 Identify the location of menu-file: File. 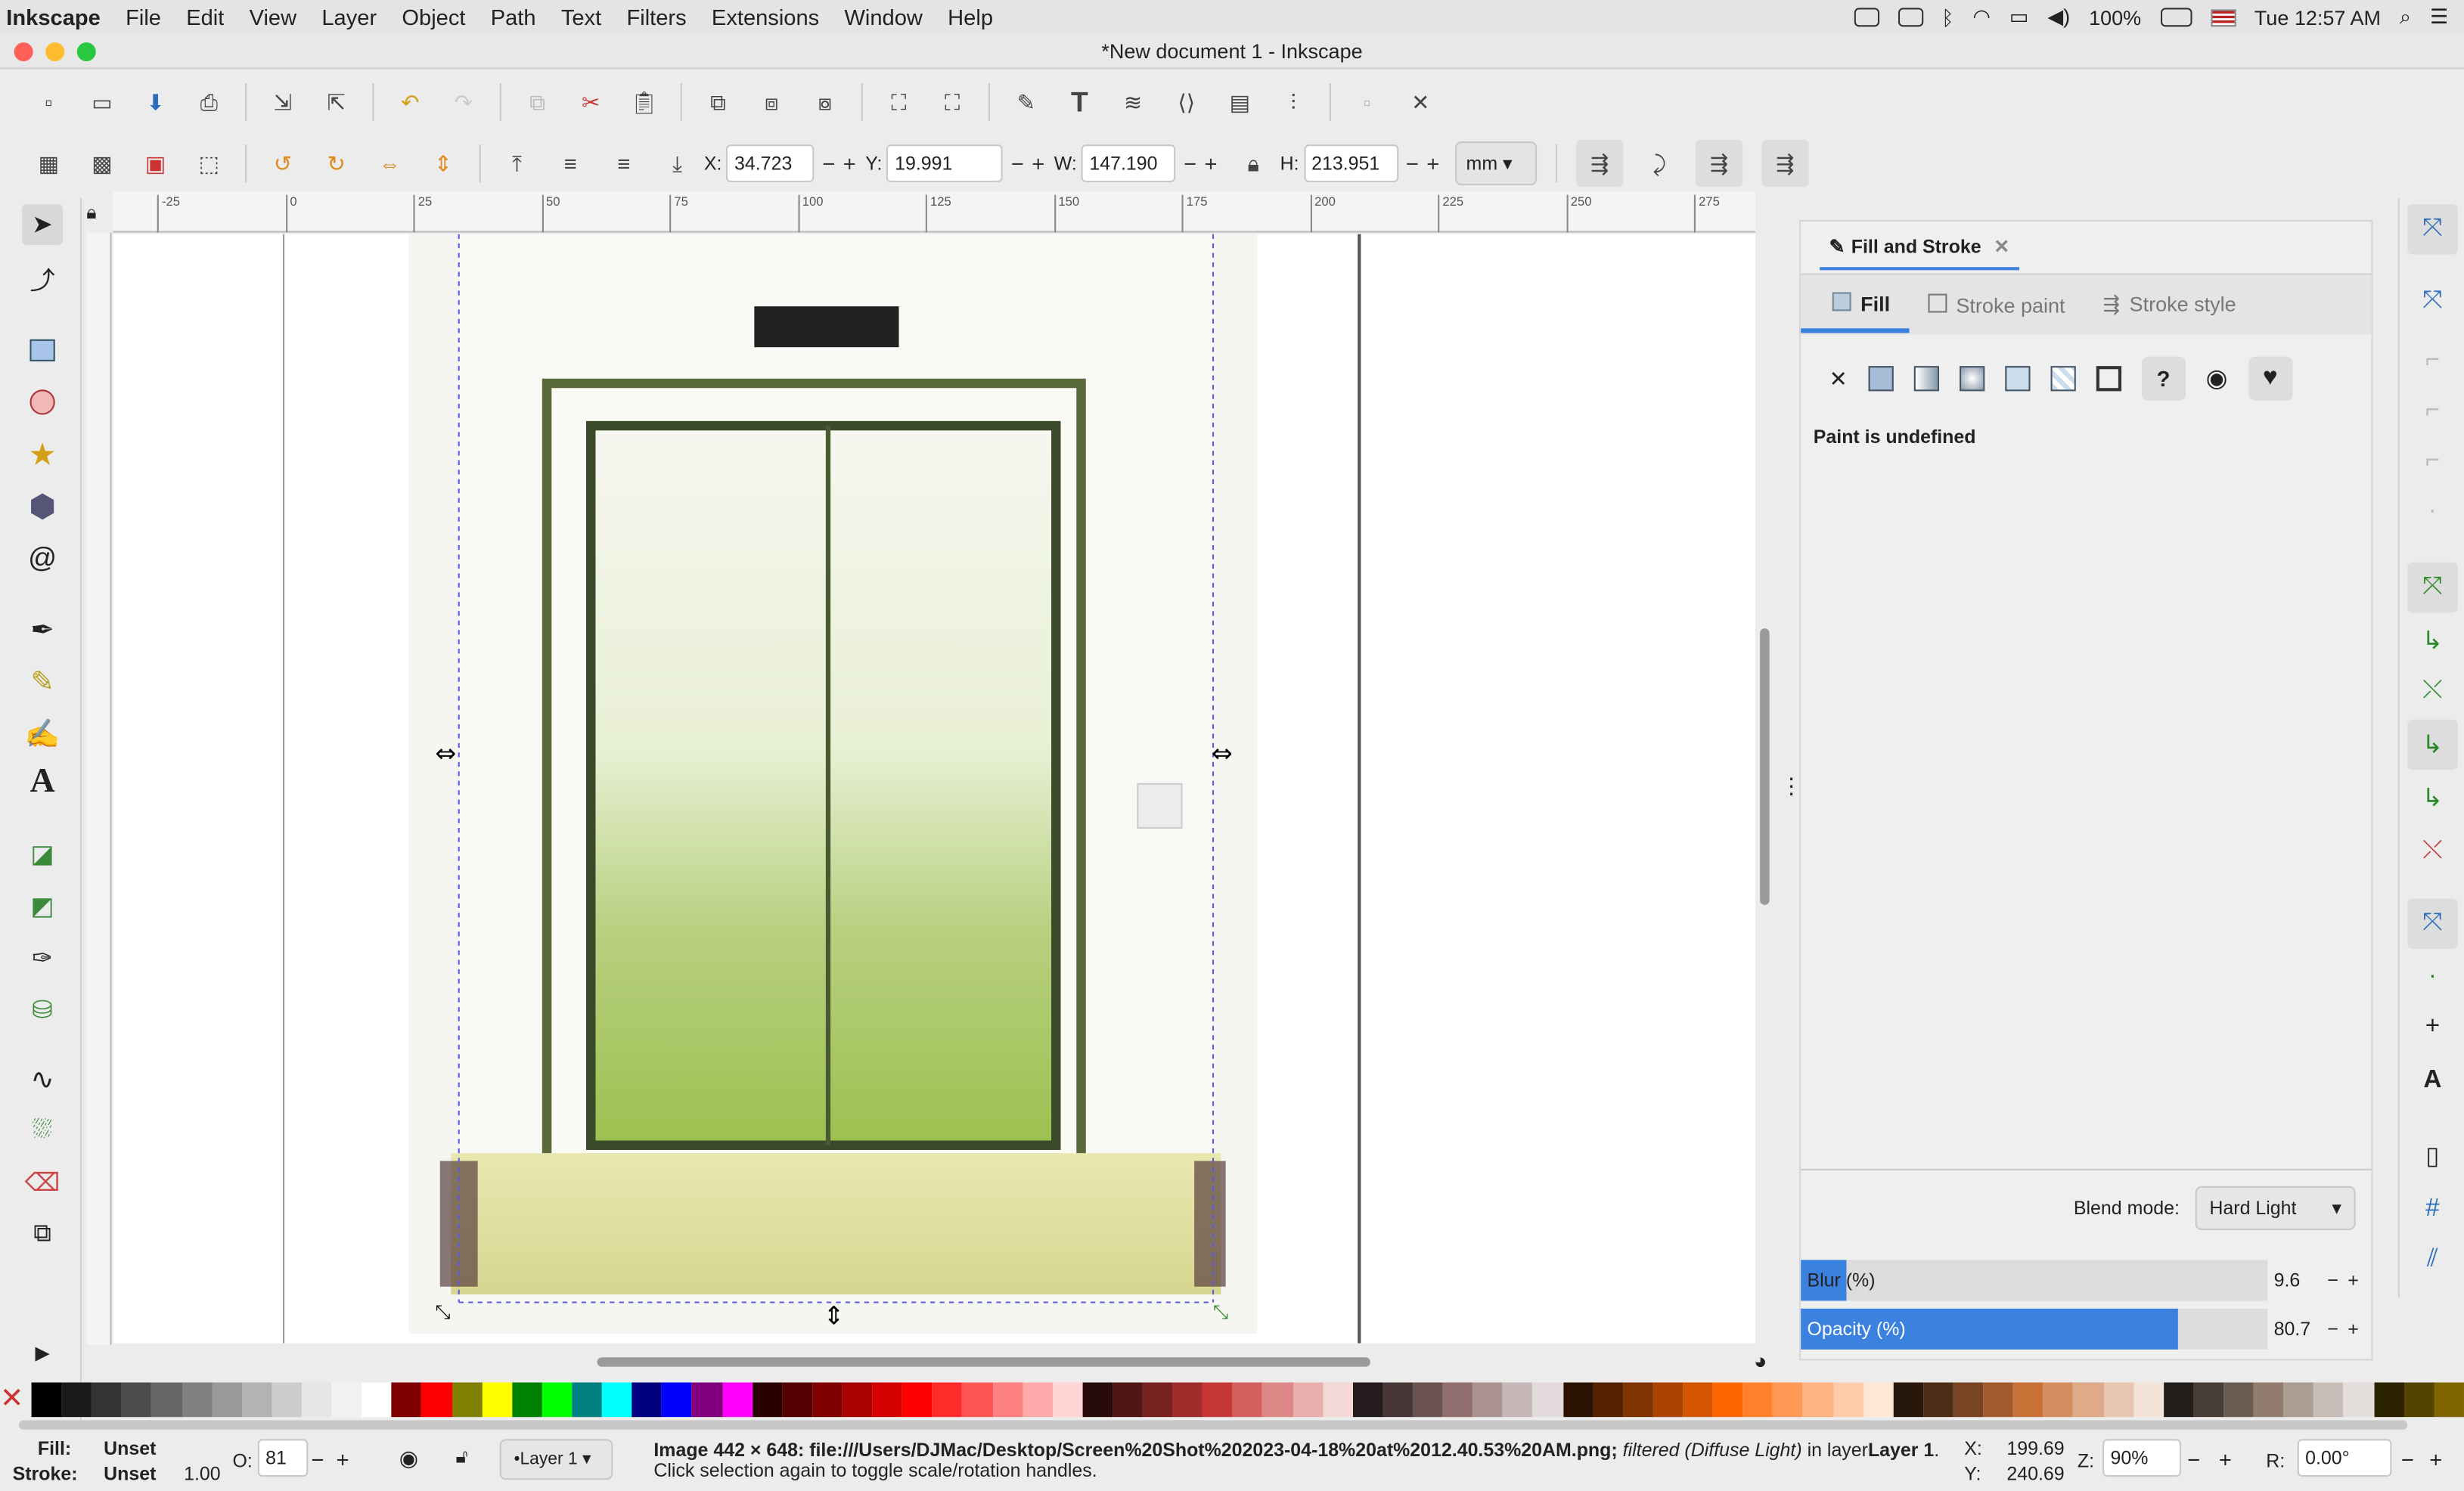
(143, 17).